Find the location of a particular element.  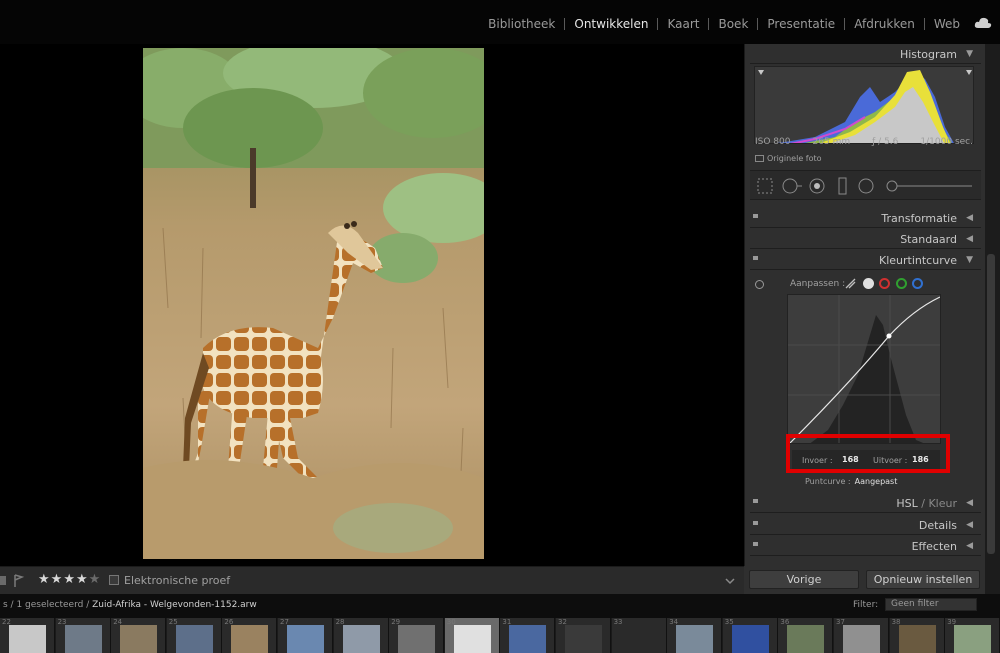

module-print: Afdrukken is located at coordinates (884, 24).